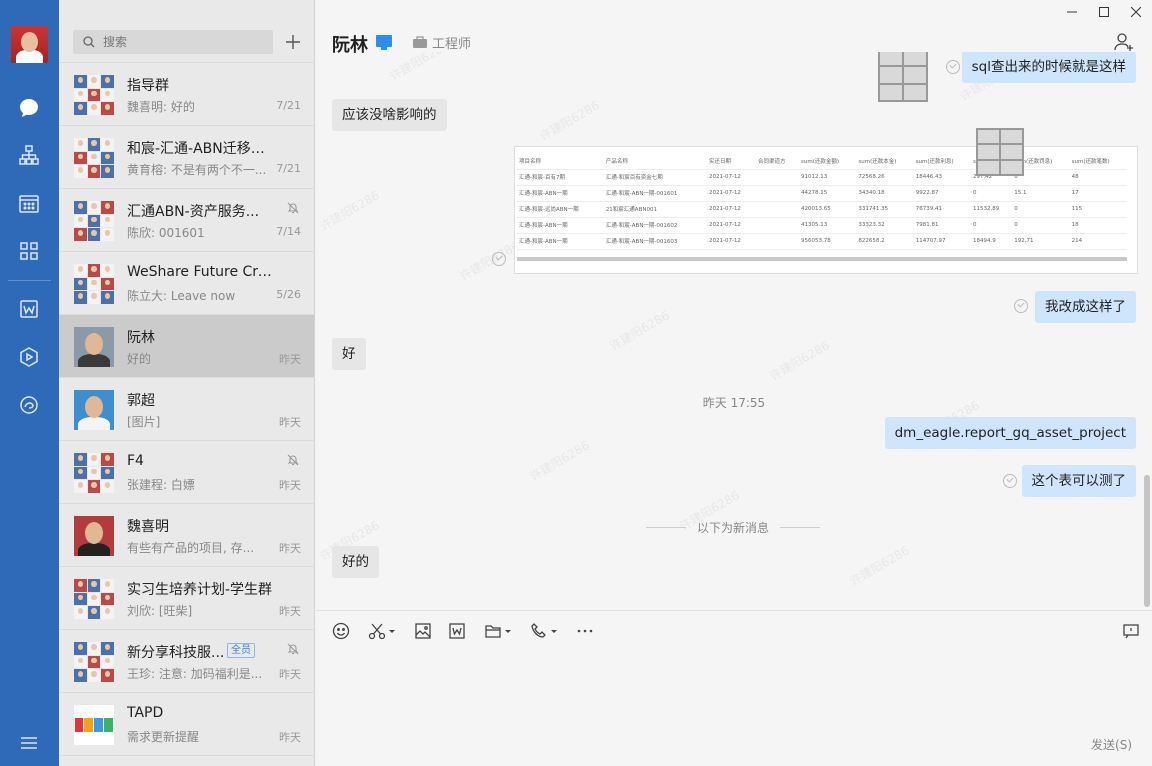  What do you see at coordinates (382, 631) in the screenshot?
I see `screenshot-button` at bounding box center [382, 631].